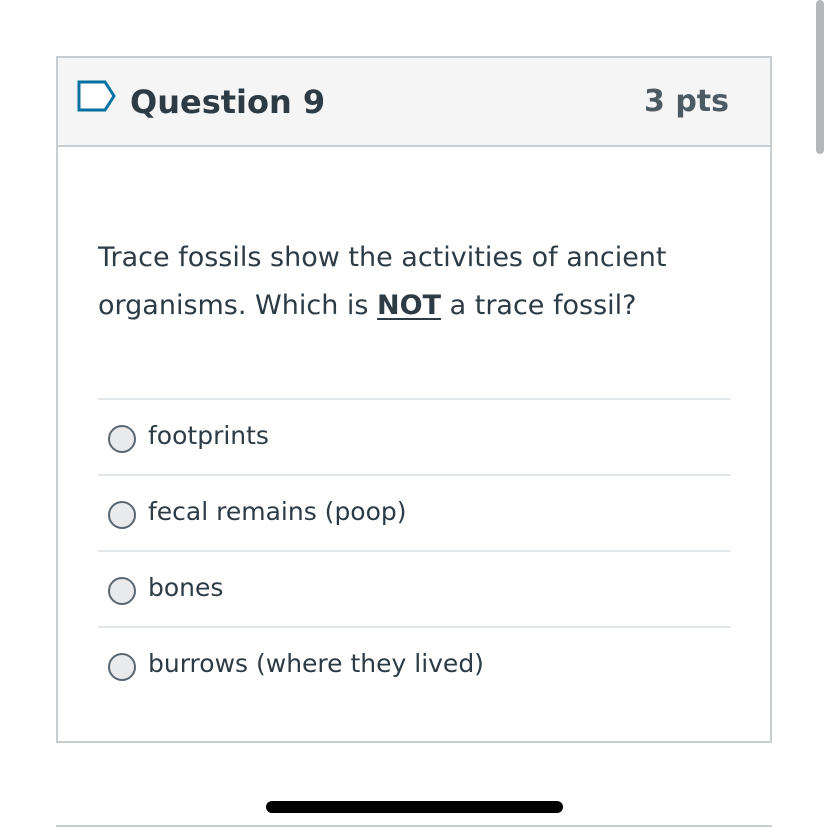 This screenshot has width=828, height=829. What do you see at coordinates (409, 305) in the screenshot?
I see `question-prompt-emphasis: NOT` at bounding box center [409, 305].